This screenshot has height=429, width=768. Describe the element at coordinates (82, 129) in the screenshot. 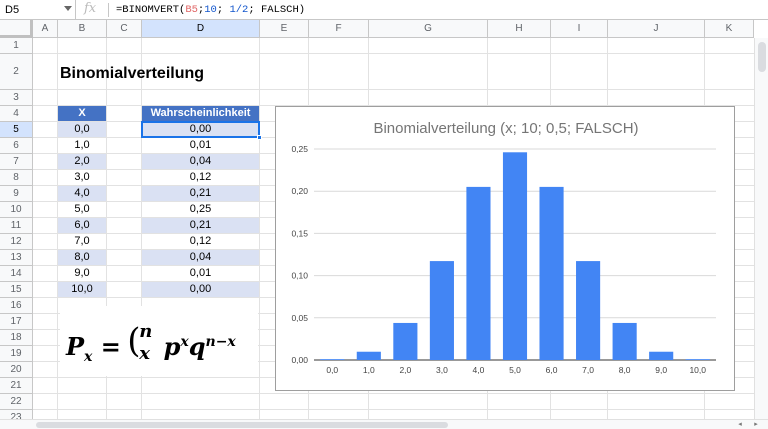

I see `x-value-cell: 0,0` at that location.